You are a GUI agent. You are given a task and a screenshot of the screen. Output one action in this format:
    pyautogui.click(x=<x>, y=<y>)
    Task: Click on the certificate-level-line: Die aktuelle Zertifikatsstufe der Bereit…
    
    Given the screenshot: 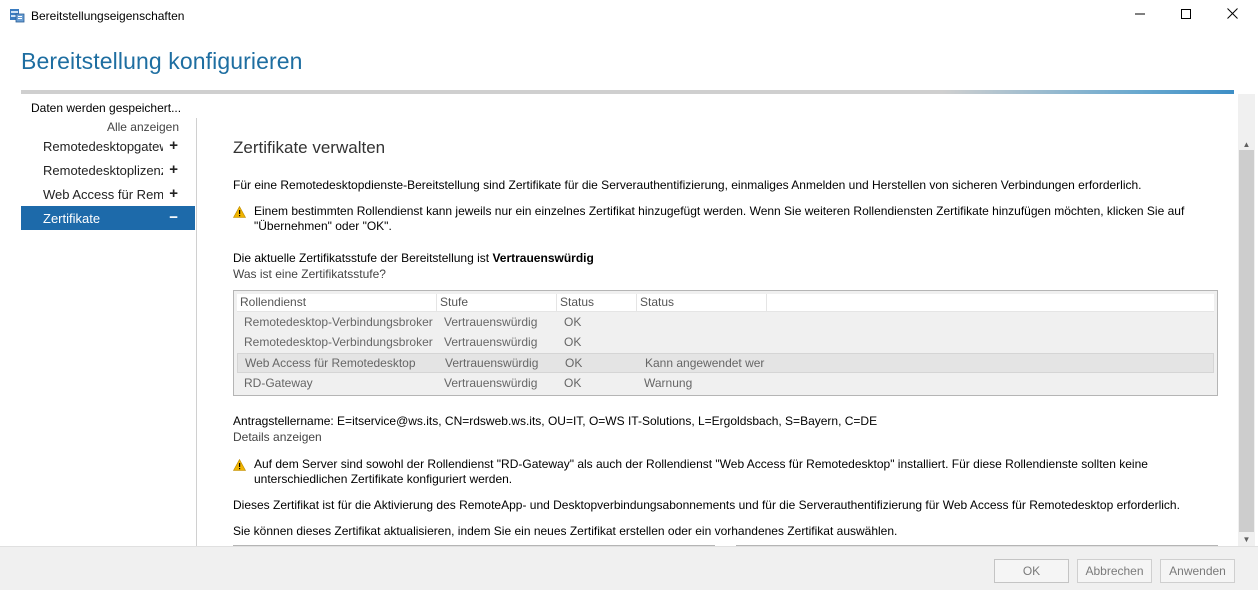 What is the action you would take?
    pyautogui.click(x=413, y=258)
    